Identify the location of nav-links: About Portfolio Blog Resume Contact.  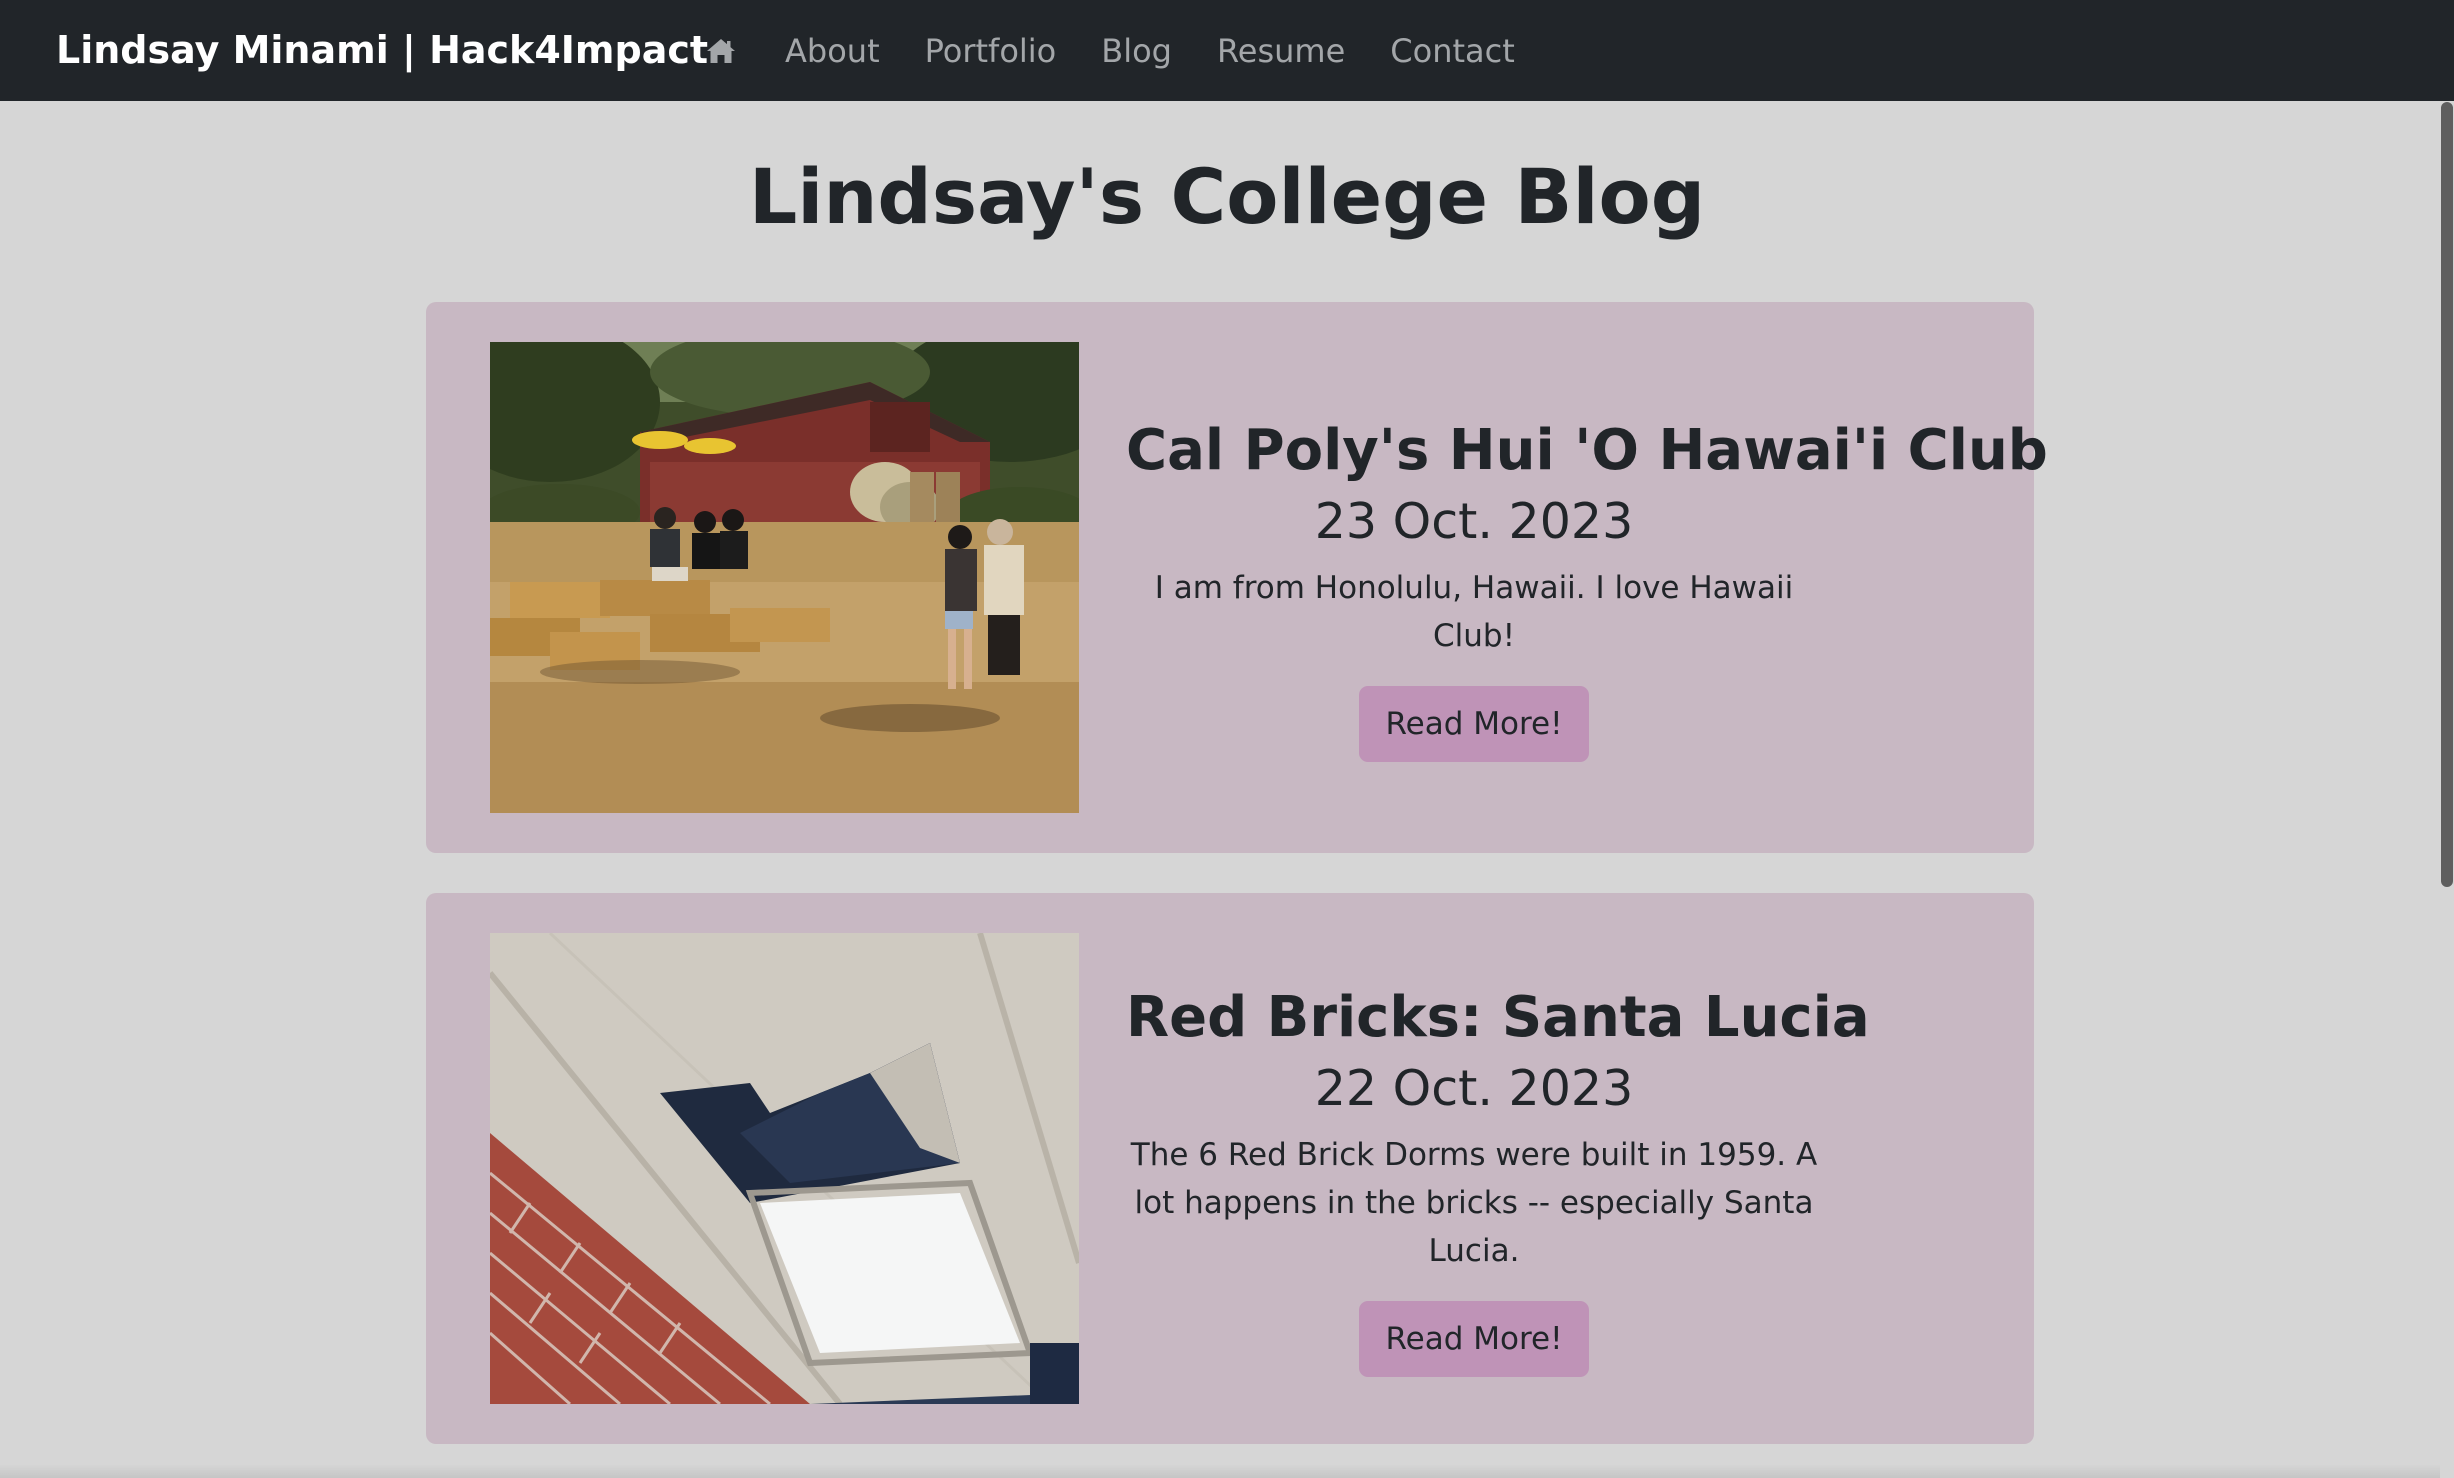
(1133, 50).